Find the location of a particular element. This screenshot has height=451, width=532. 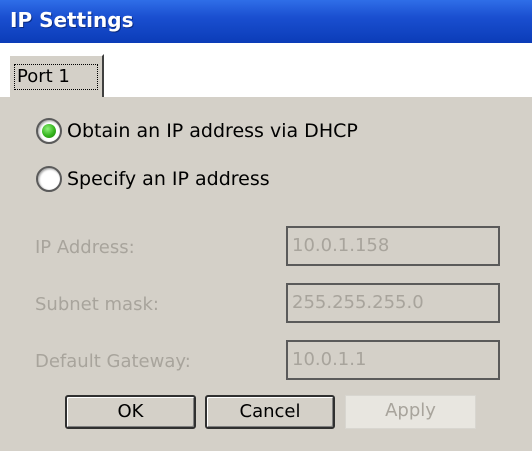

default-gateway-label: Default Gateway: is located at coordinates (113, 361).